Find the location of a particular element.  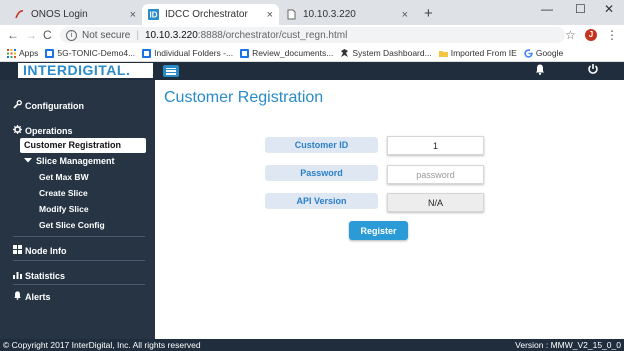

customer-id-label: Customer ID is located at coordinates (321, 145).